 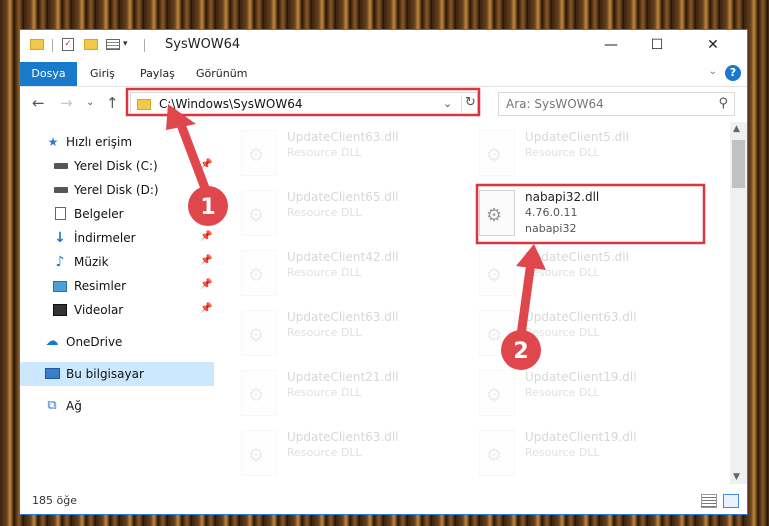 I want to click on tab-share: Paylaş, so click(x=157, y=74).